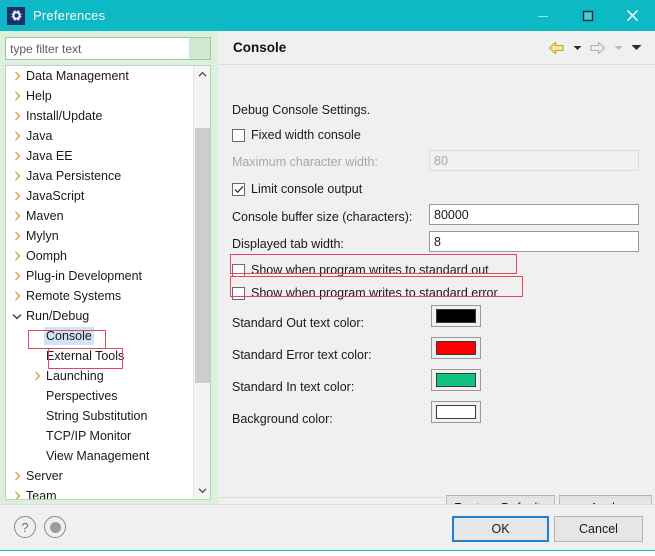  Describe the element at coordinates (45, 216) in the screenshot. I see `sidebar-item-label: Maven` at that location.